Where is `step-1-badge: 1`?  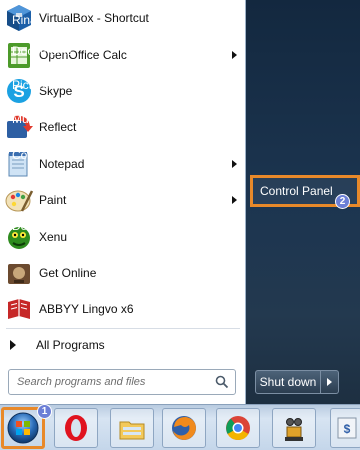 step-1-badge: 1 is located at coordinates (44, 411).